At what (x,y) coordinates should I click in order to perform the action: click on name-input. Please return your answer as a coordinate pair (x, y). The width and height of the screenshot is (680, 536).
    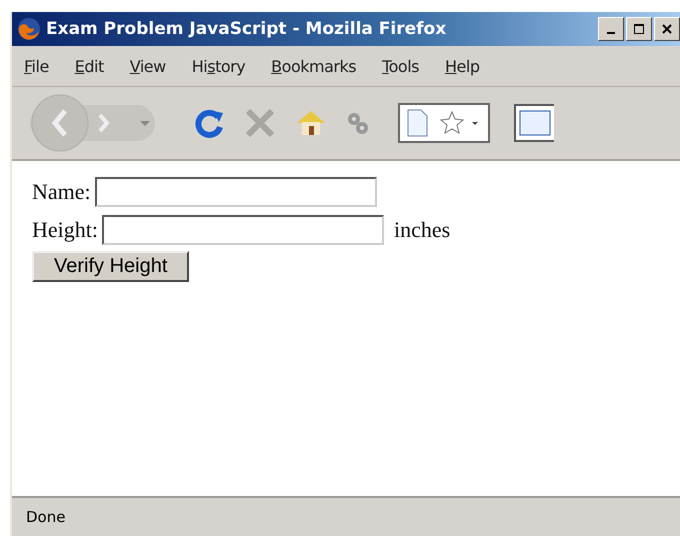
    Looking at the image, I should click on (235, 192).